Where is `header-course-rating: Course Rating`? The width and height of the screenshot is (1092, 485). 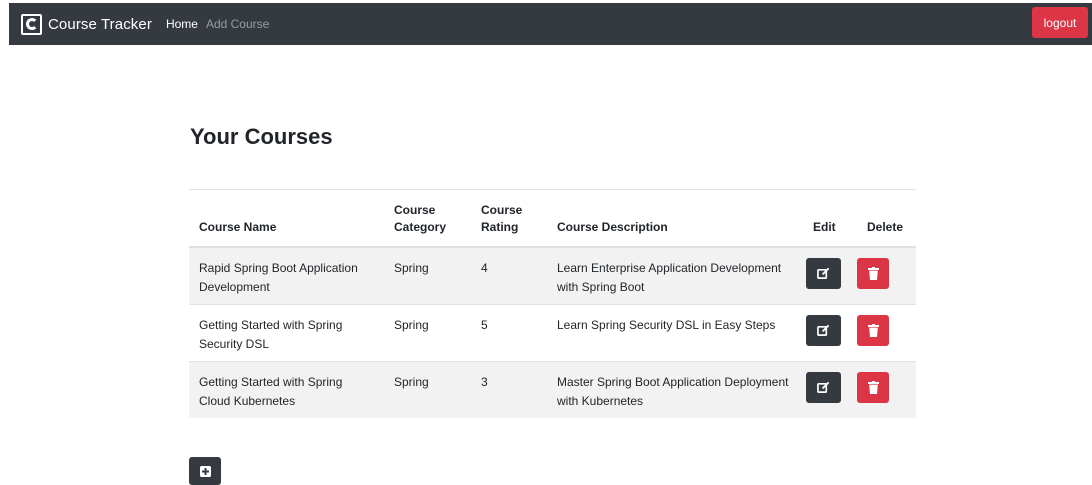
header-course-rating: Course Rating is located at coordinates (509, 219).